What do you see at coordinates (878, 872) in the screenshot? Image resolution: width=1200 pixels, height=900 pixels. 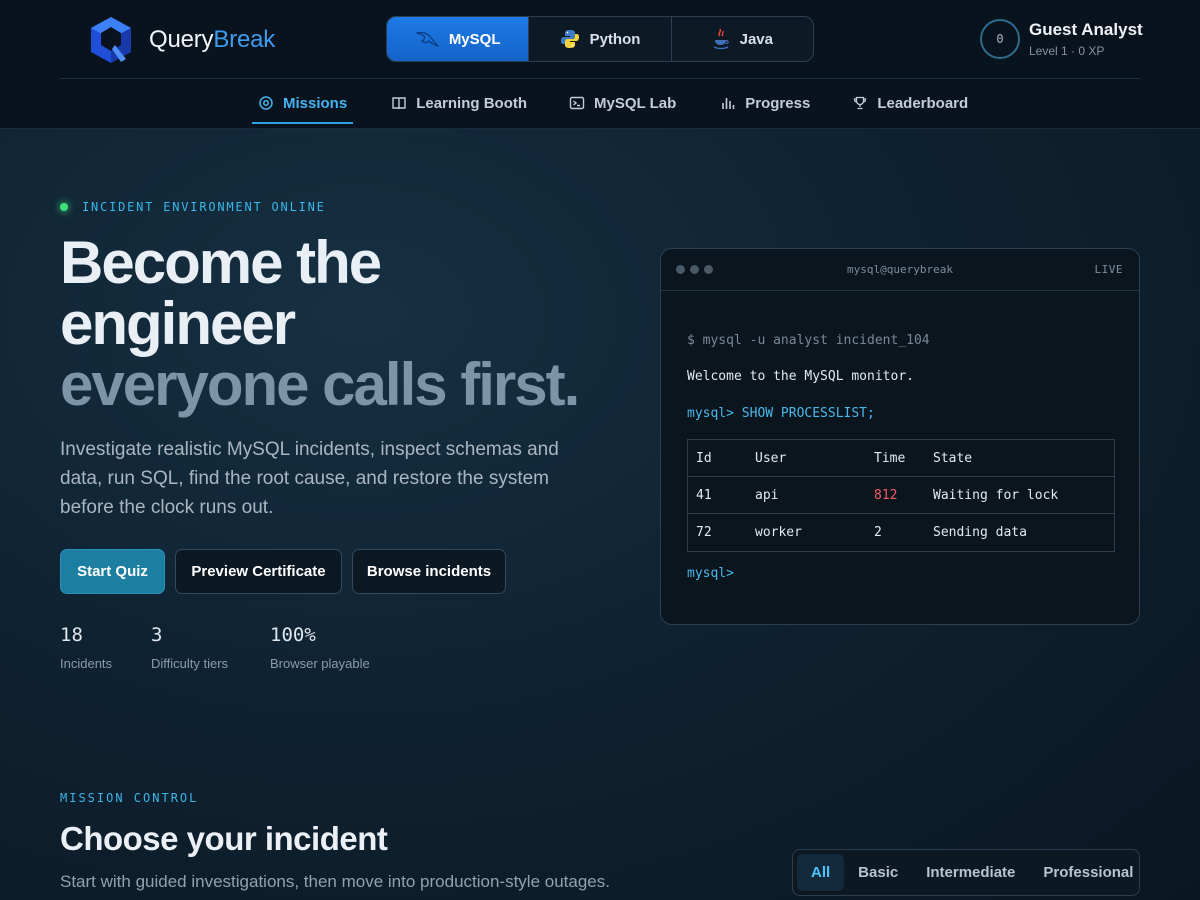 I see `filter-basic: Basic` at bounding box center [878, 872].